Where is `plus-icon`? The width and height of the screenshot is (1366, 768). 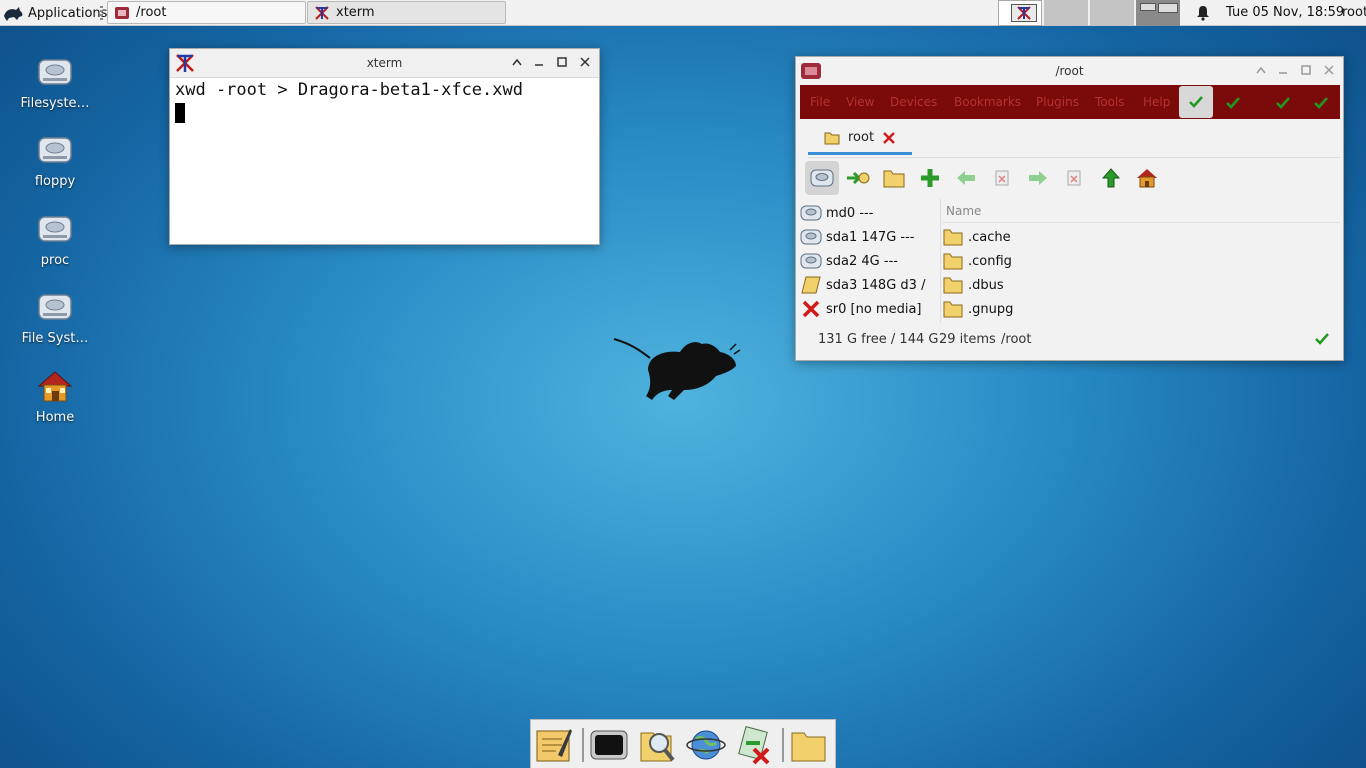 plus-icon is located at coordinates (930, 178).